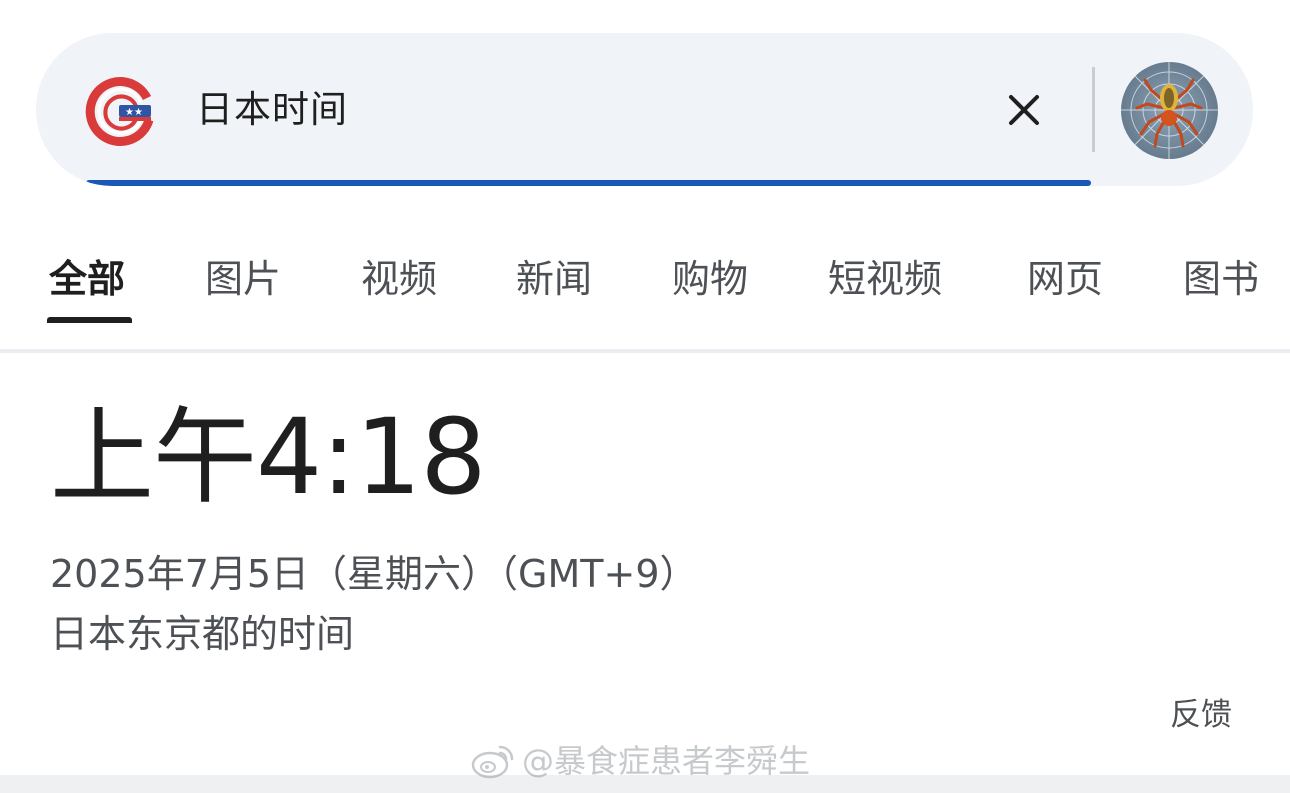 The height and width of the screenshot is (793, 1290). Describe the element at coordinates (1093, 109) in the screenshot. I see `search-bar-divider` at that location.